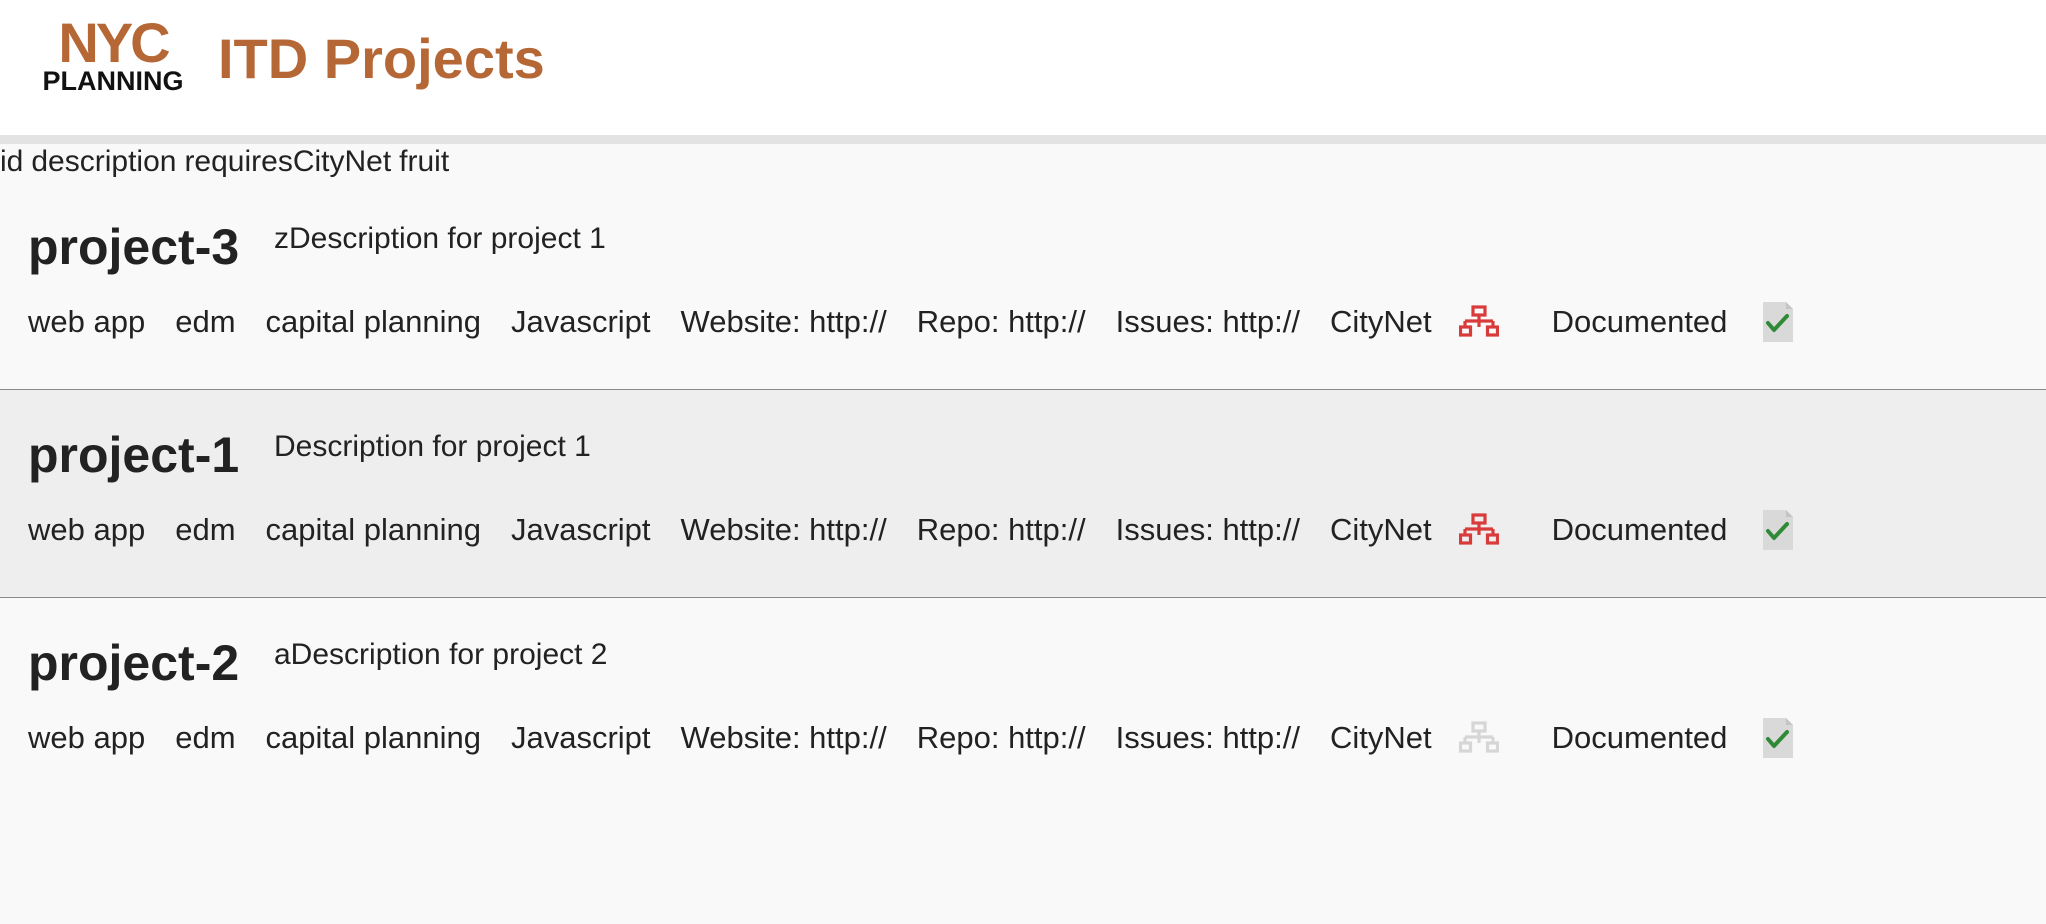  Describe the element at coordinates (134, 247) in the screenshot. I see `project-id: project-3` at that location.